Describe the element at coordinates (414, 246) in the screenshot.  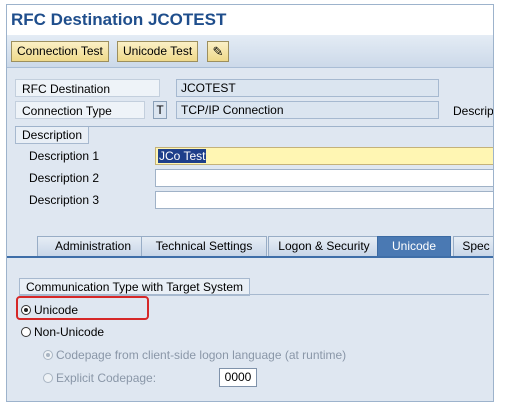
I see `tab-unicode: Unicode` at that location.